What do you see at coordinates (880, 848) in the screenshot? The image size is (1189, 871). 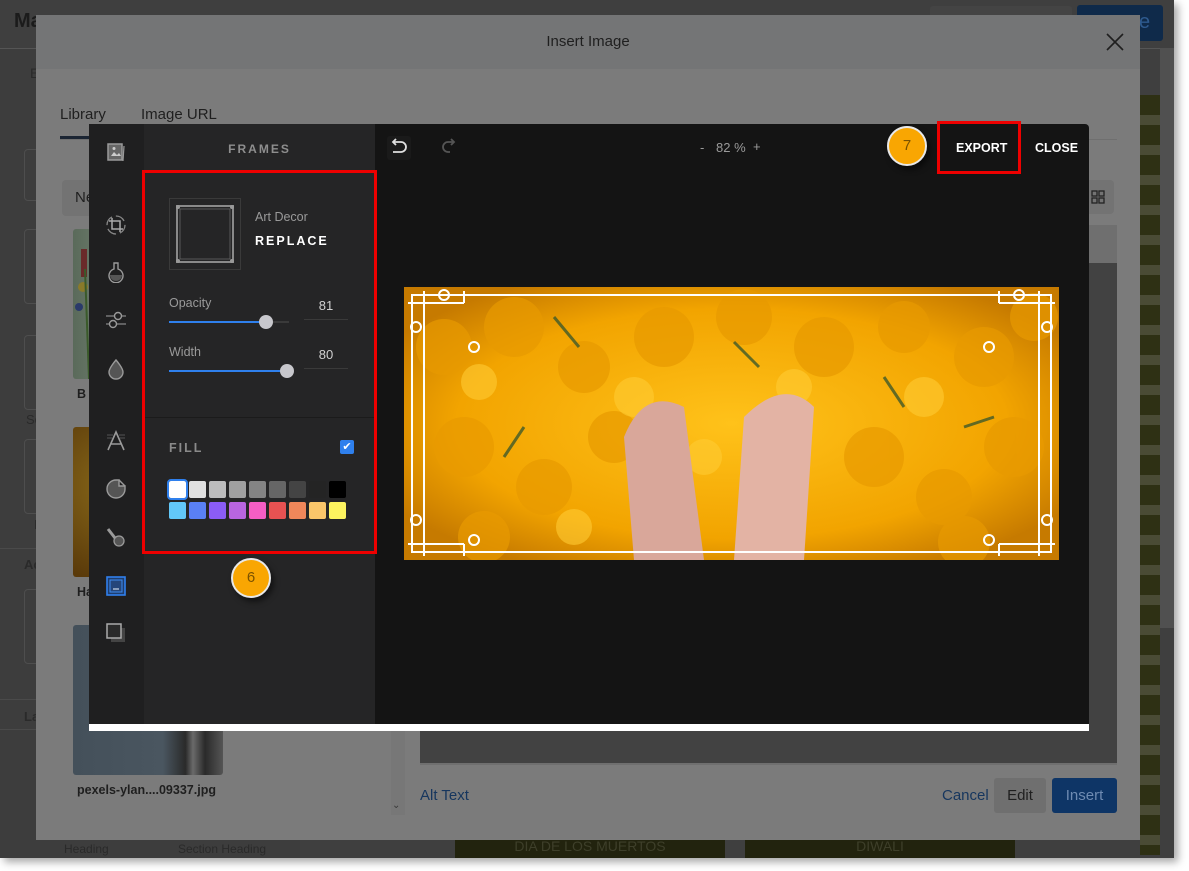 I see `background-tile: DIWALI` at bounding box center [880, 848].